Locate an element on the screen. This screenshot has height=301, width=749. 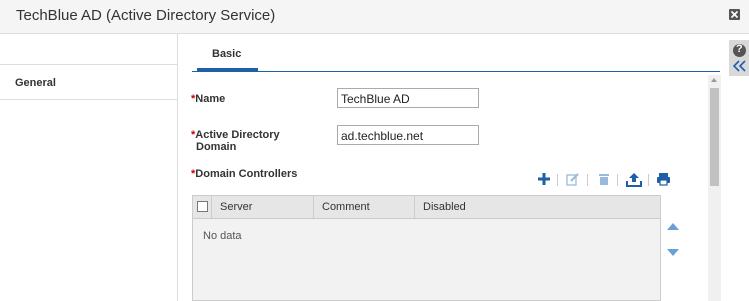
delete-icon is located at coordinates (604, 179).